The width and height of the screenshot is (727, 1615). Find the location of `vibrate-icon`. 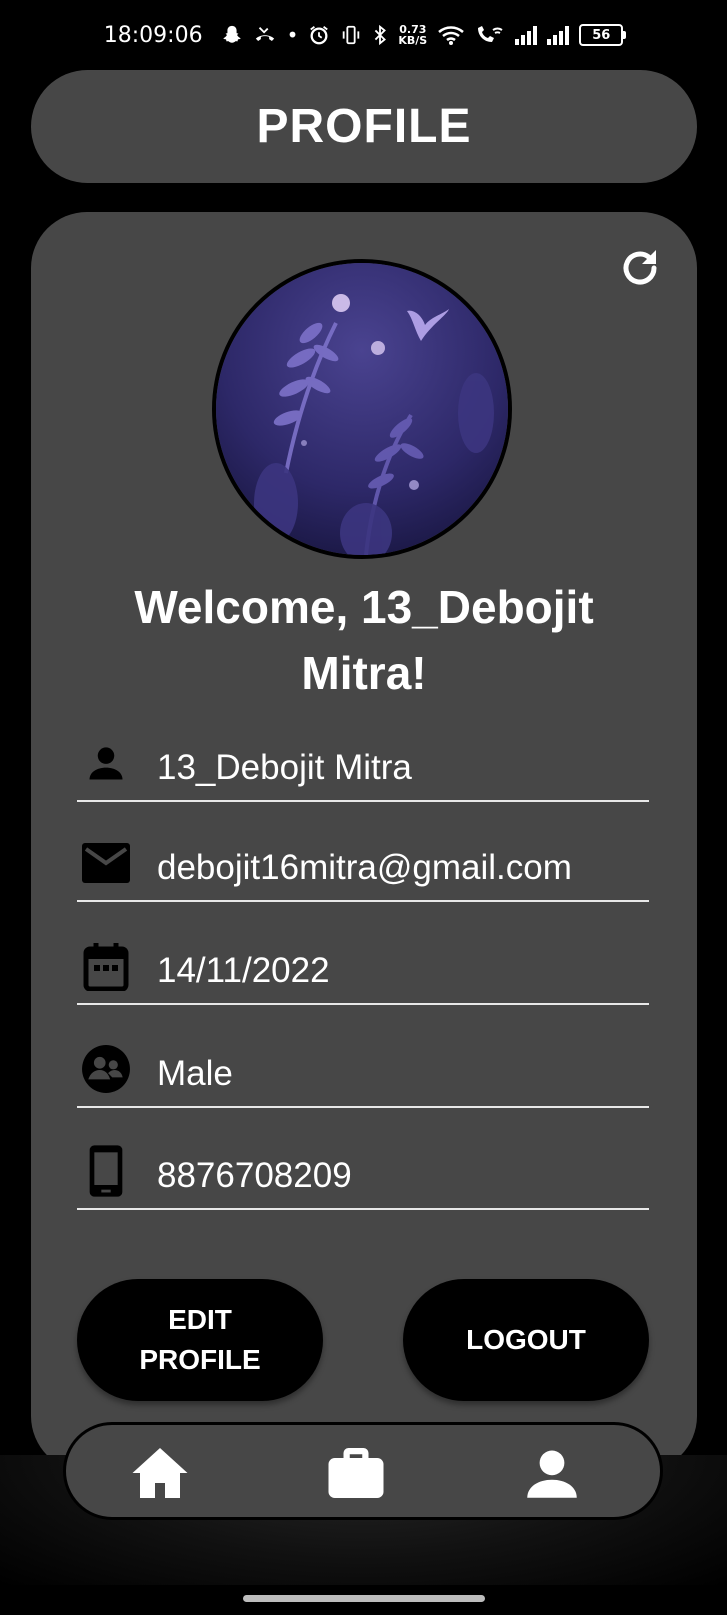

vibrate-icon is located at coordinates (351, 35).